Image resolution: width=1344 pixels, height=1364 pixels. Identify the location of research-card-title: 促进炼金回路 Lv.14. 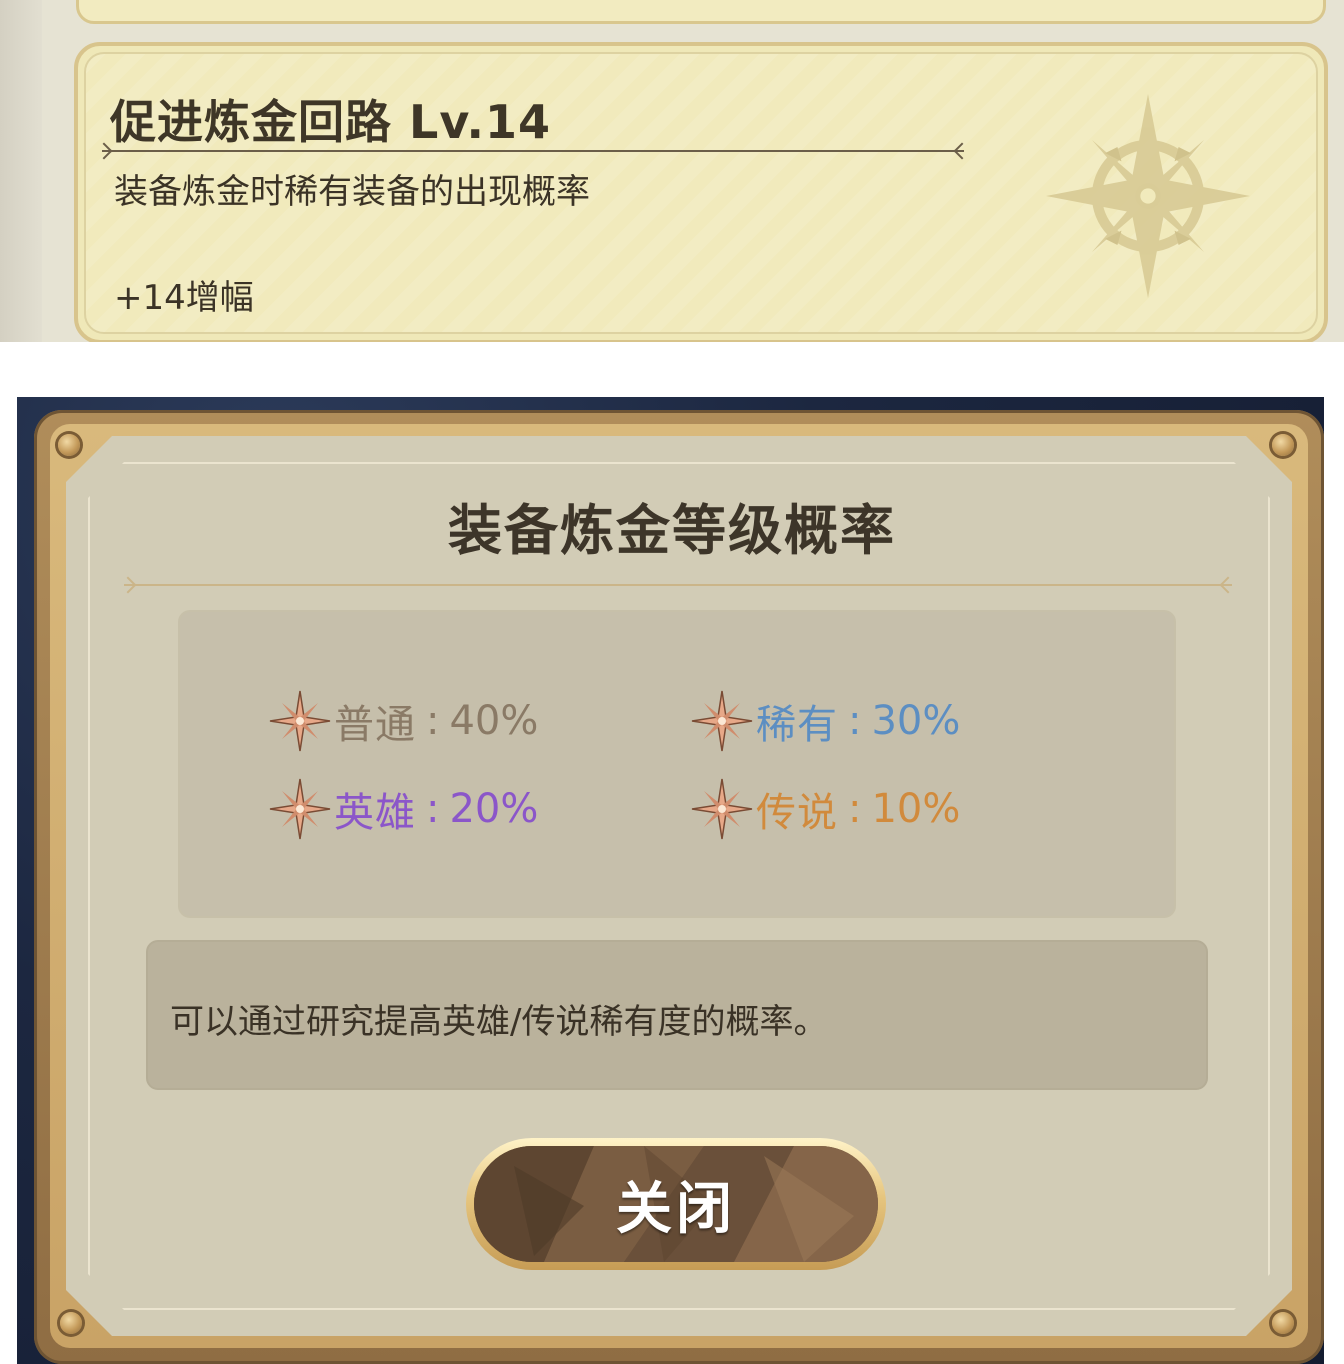
(331, 122).